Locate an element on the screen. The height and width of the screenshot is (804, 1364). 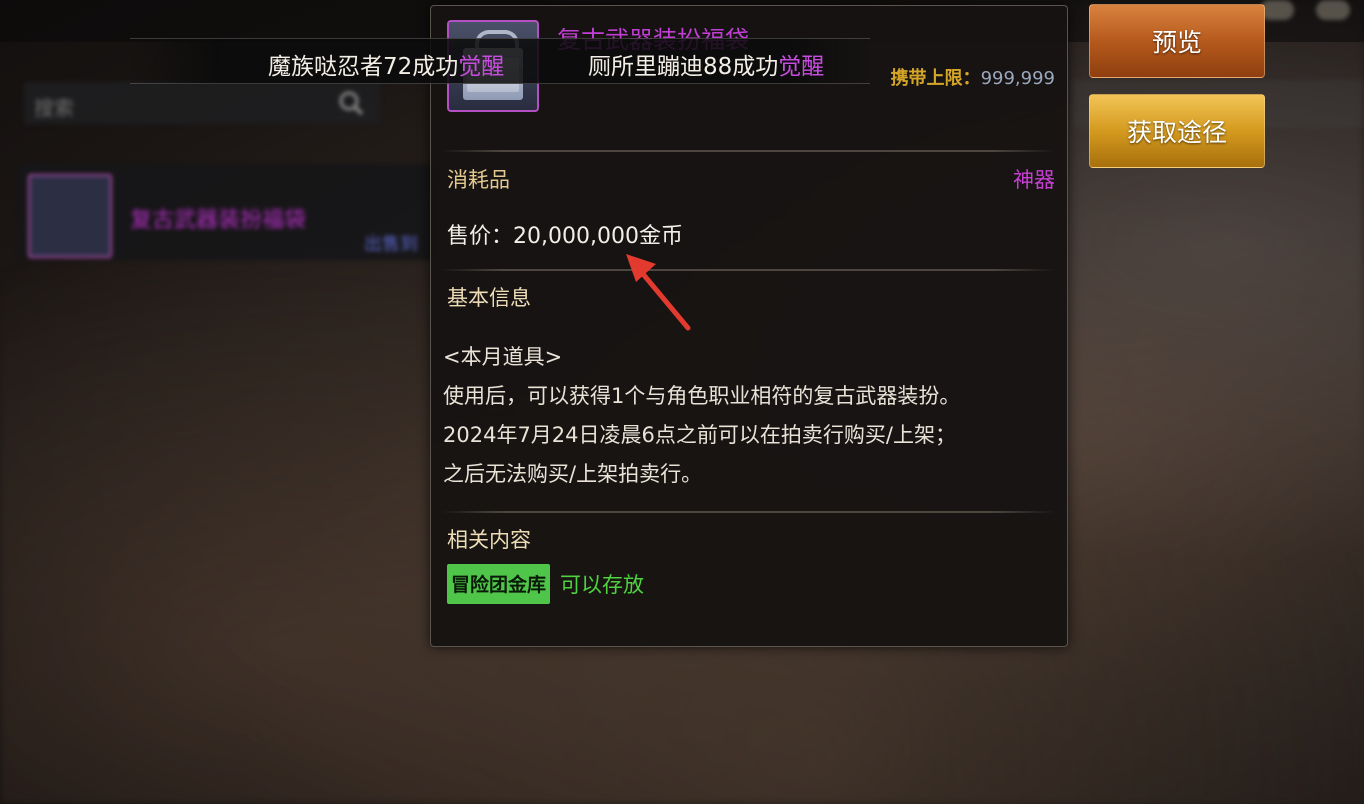
list-item-name: 复古武器装扮福袋 is located at coordinates (218, 220).